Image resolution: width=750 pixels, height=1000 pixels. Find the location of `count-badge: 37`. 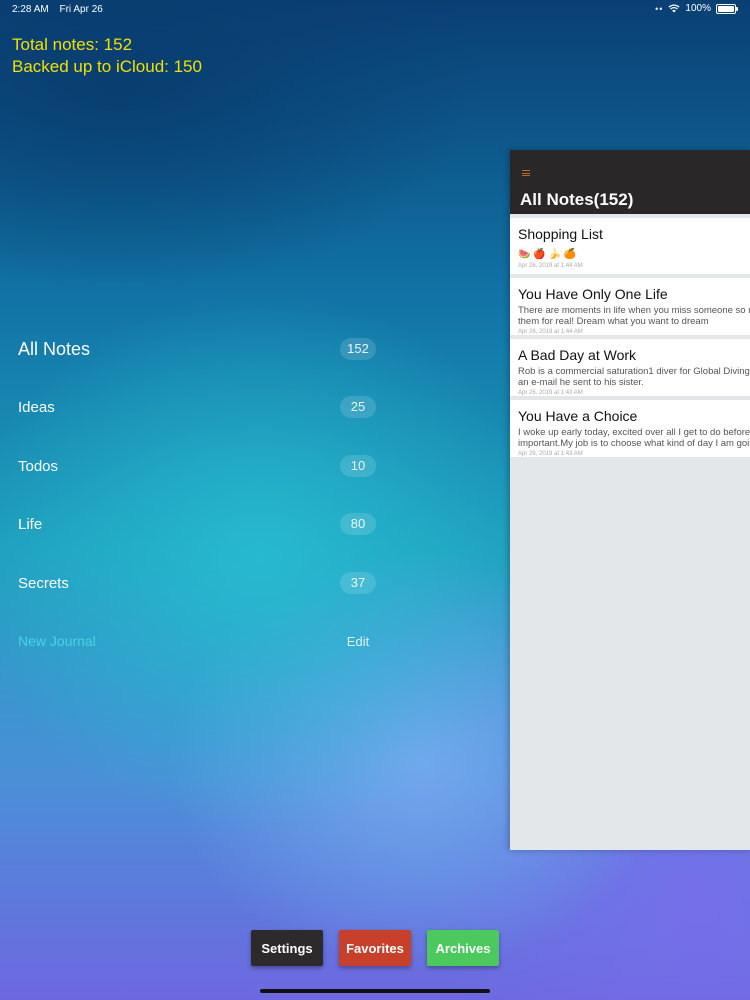

count-badge: 37 is located at coordinates (358, 583).